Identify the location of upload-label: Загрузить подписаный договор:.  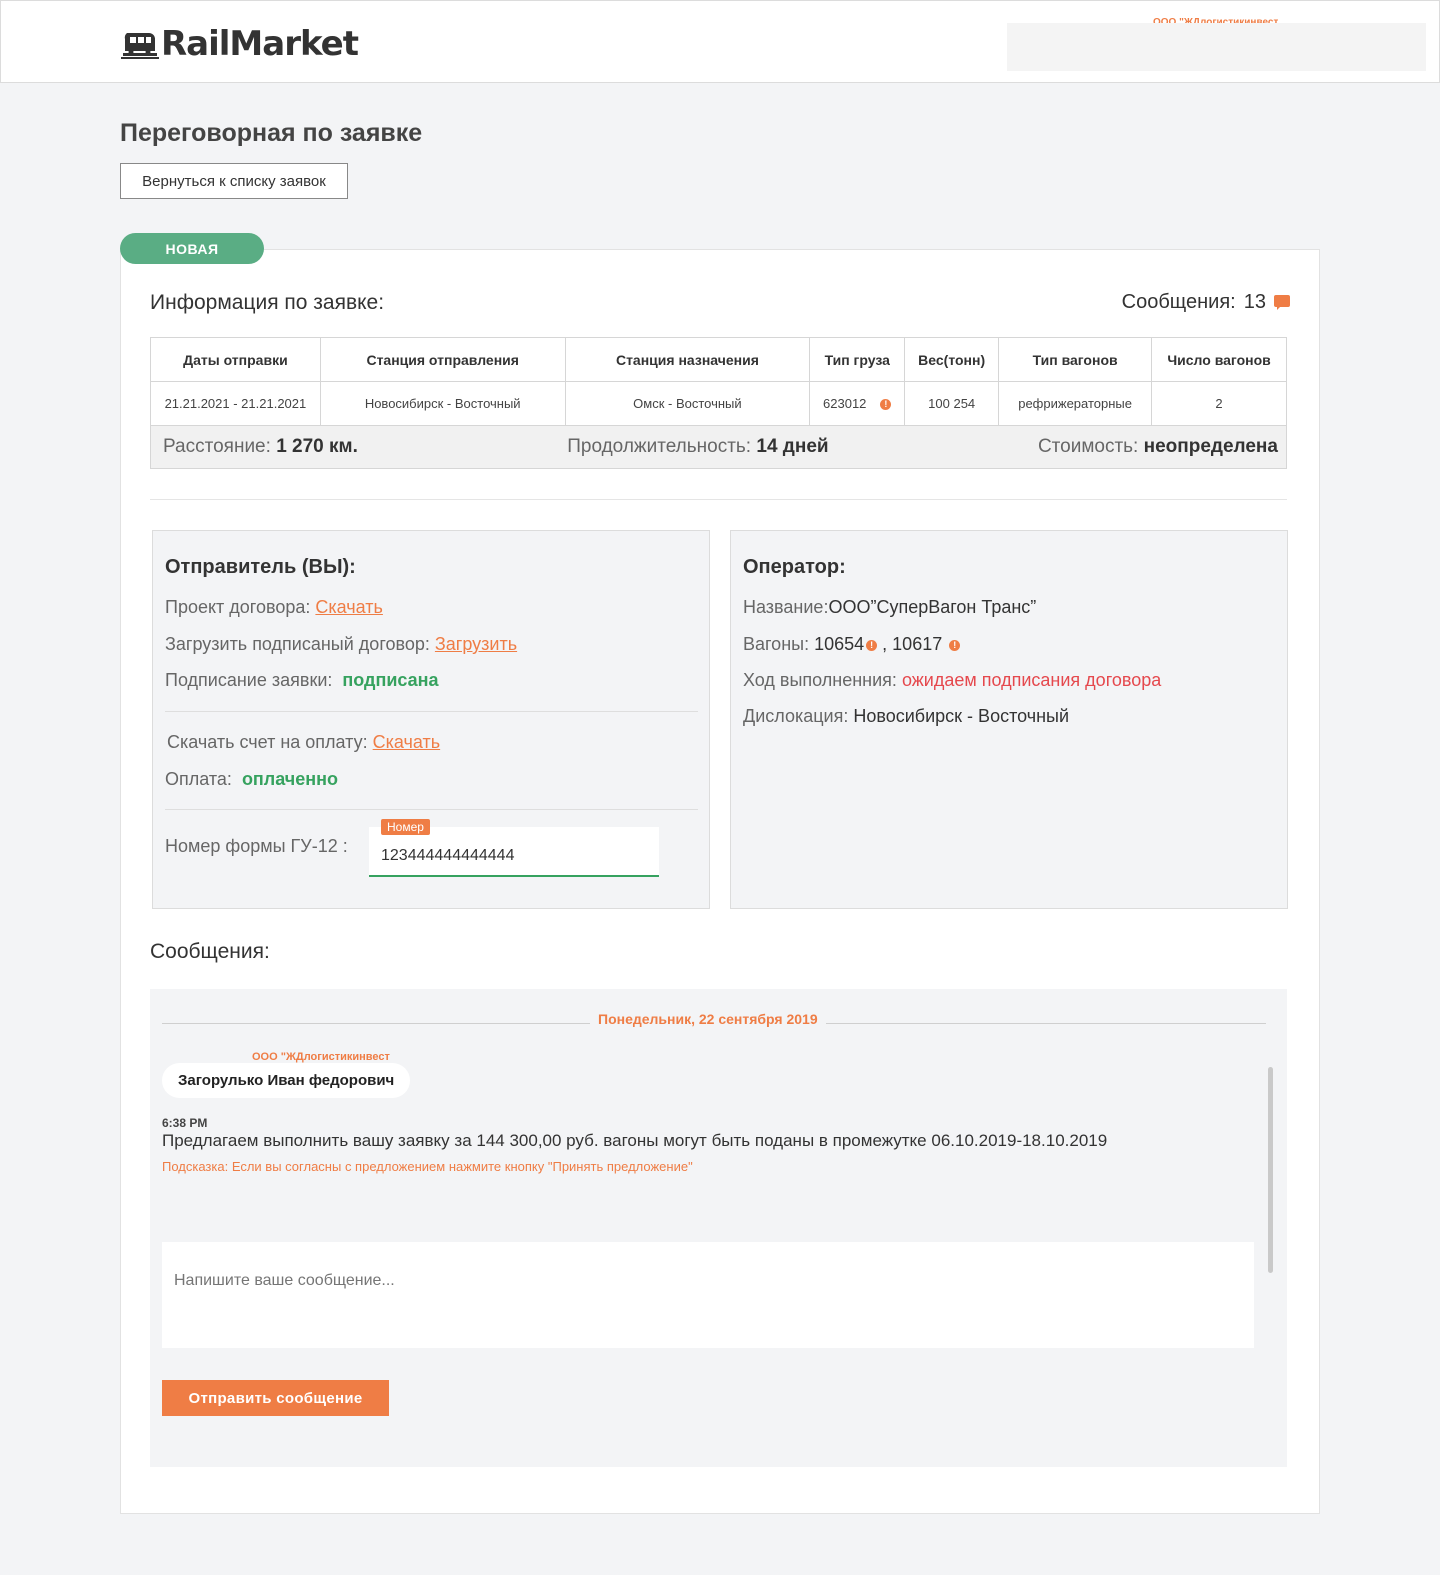
(297, 644).